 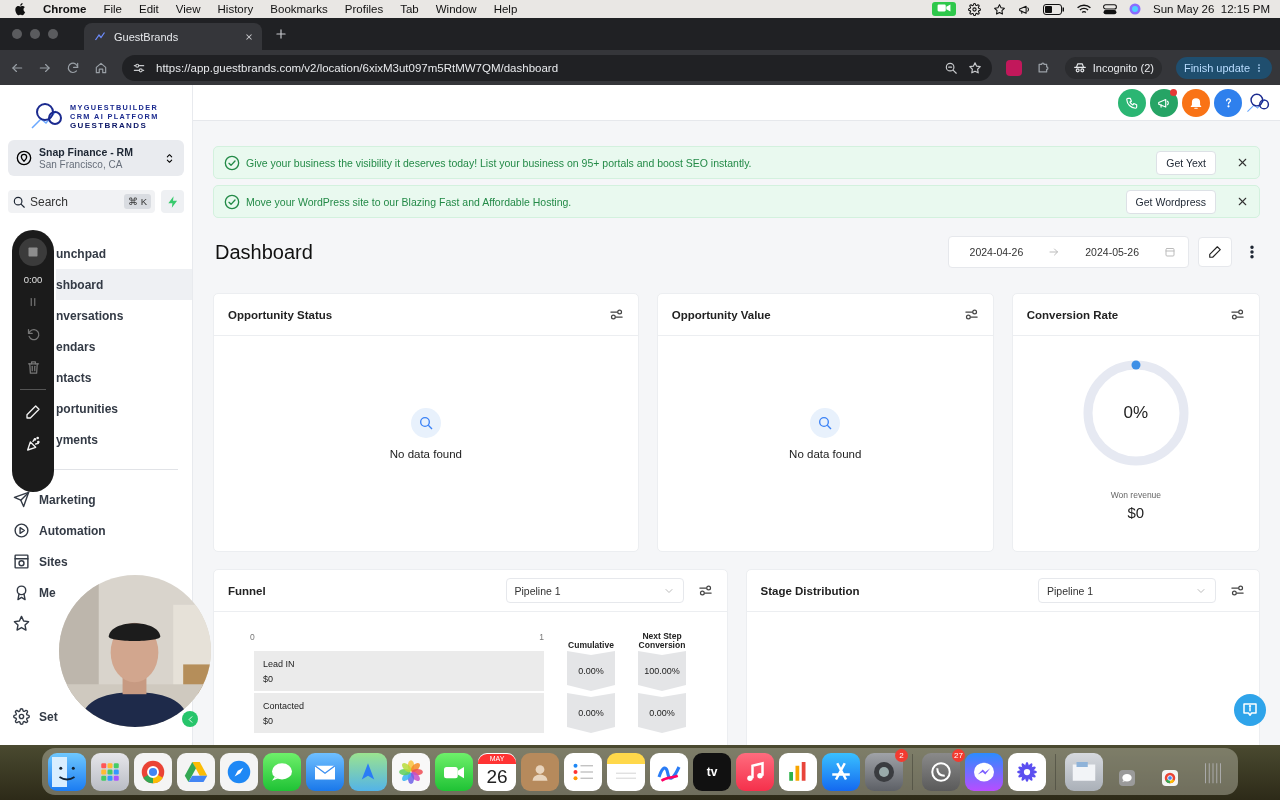 I want to click on phone-button, so click(x=1132, y=102).